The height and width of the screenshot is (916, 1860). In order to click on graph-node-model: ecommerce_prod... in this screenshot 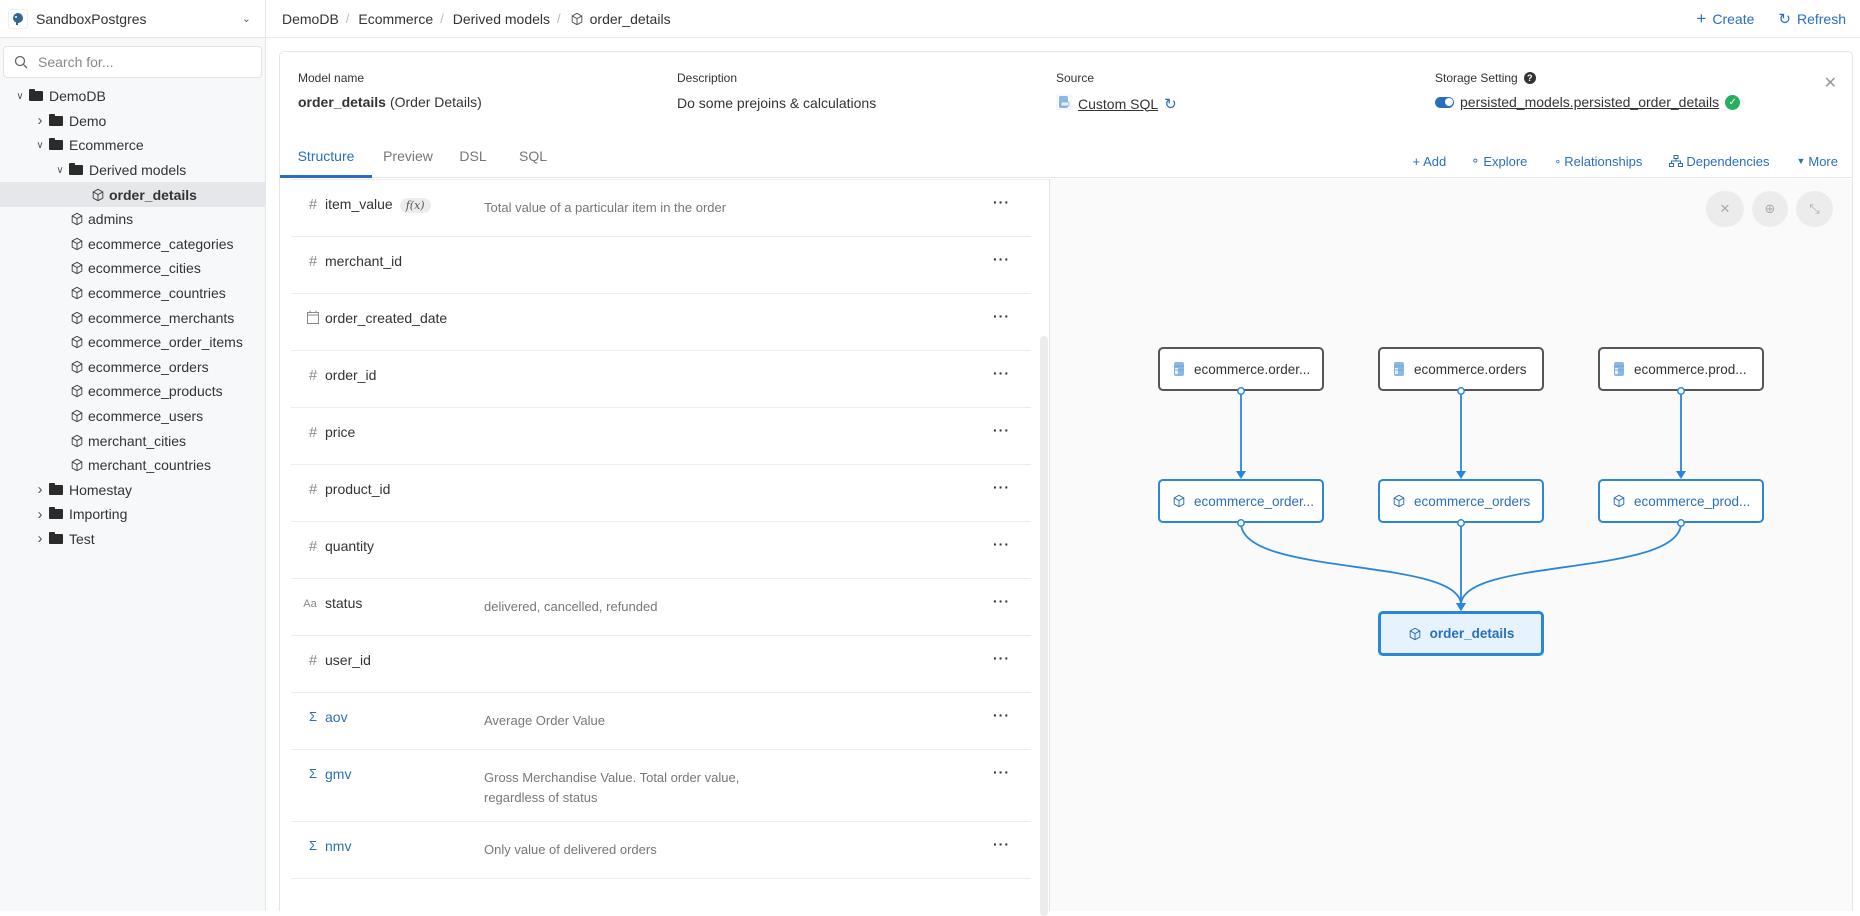, I will do `click(1681, 501)`.